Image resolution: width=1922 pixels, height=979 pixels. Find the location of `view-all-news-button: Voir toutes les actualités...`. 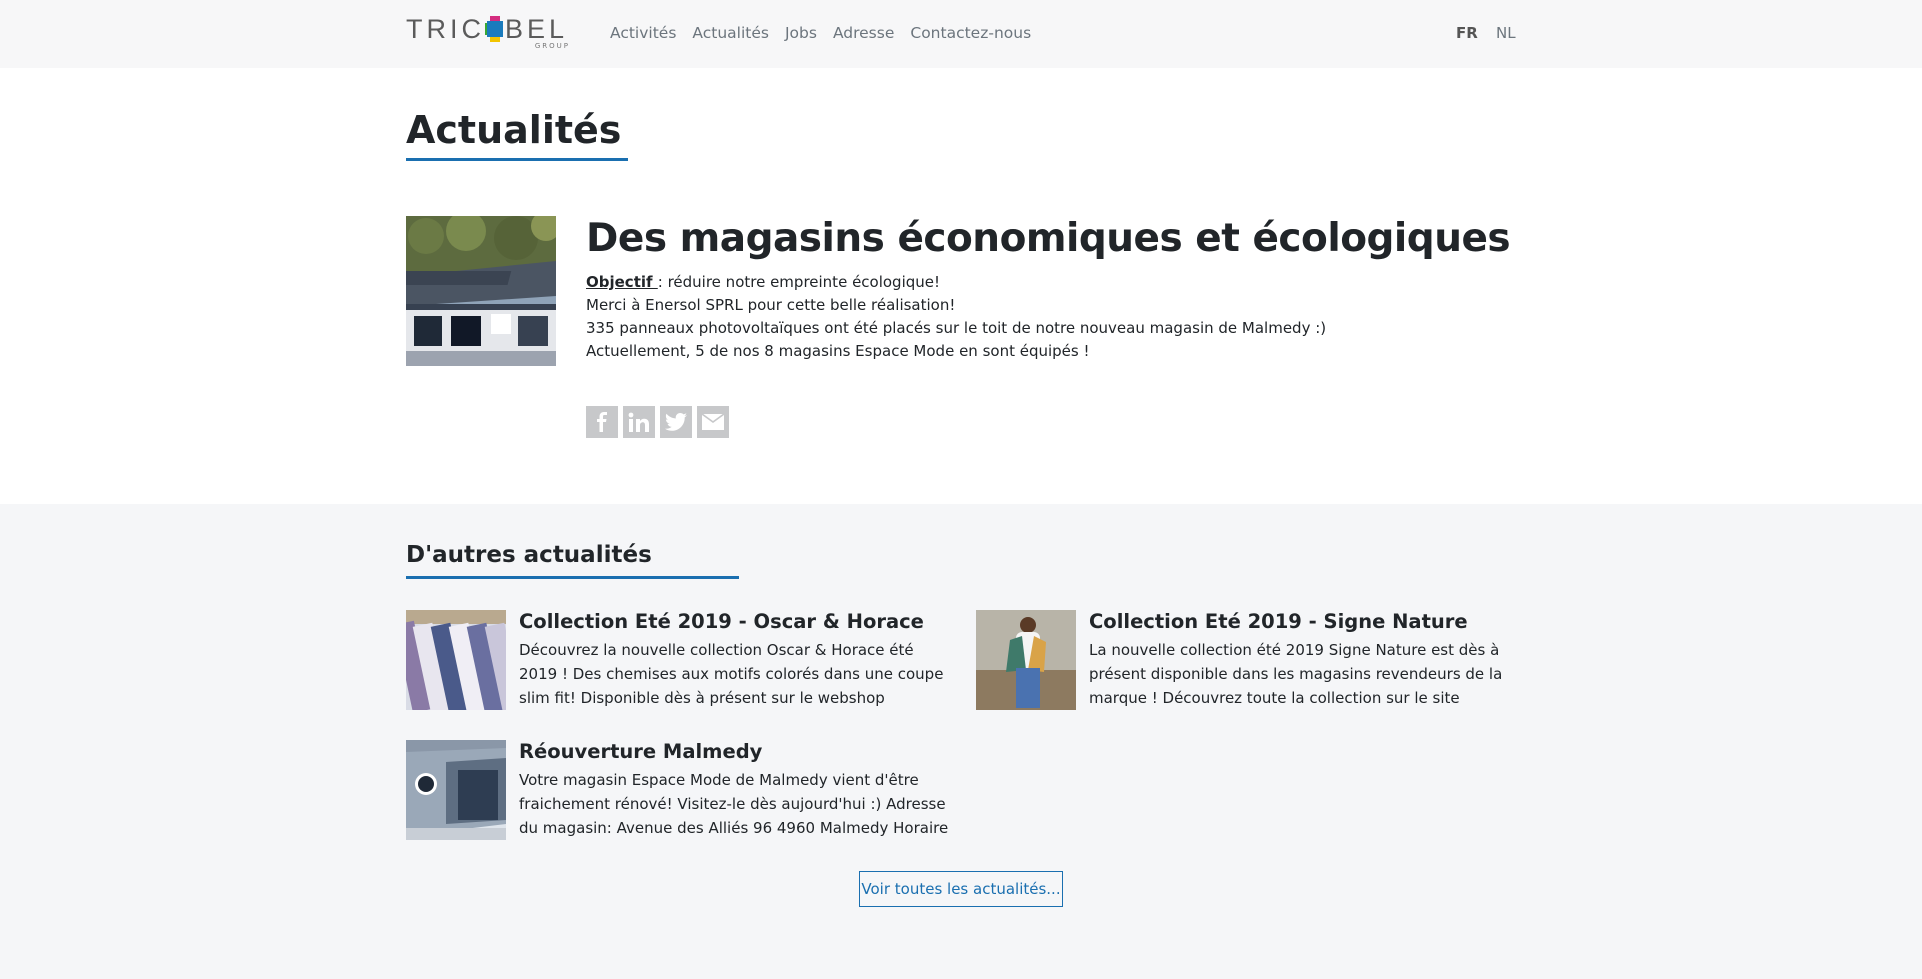

view-all-news-button: Voir toutes les actualités... is located at coordinates (961, 889).